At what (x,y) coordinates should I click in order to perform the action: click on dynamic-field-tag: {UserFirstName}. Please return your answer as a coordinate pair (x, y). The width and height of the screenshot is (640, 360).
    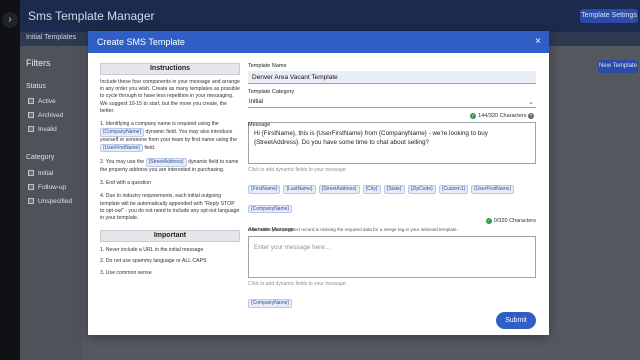
    Looking at the image, I should click on (493, 189).